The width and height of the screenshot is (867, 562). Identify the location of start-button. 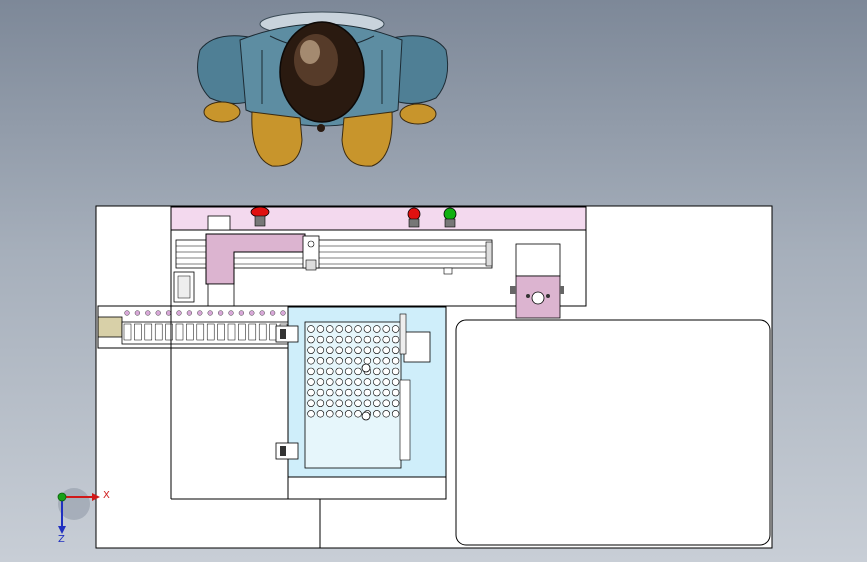
(450, 217).